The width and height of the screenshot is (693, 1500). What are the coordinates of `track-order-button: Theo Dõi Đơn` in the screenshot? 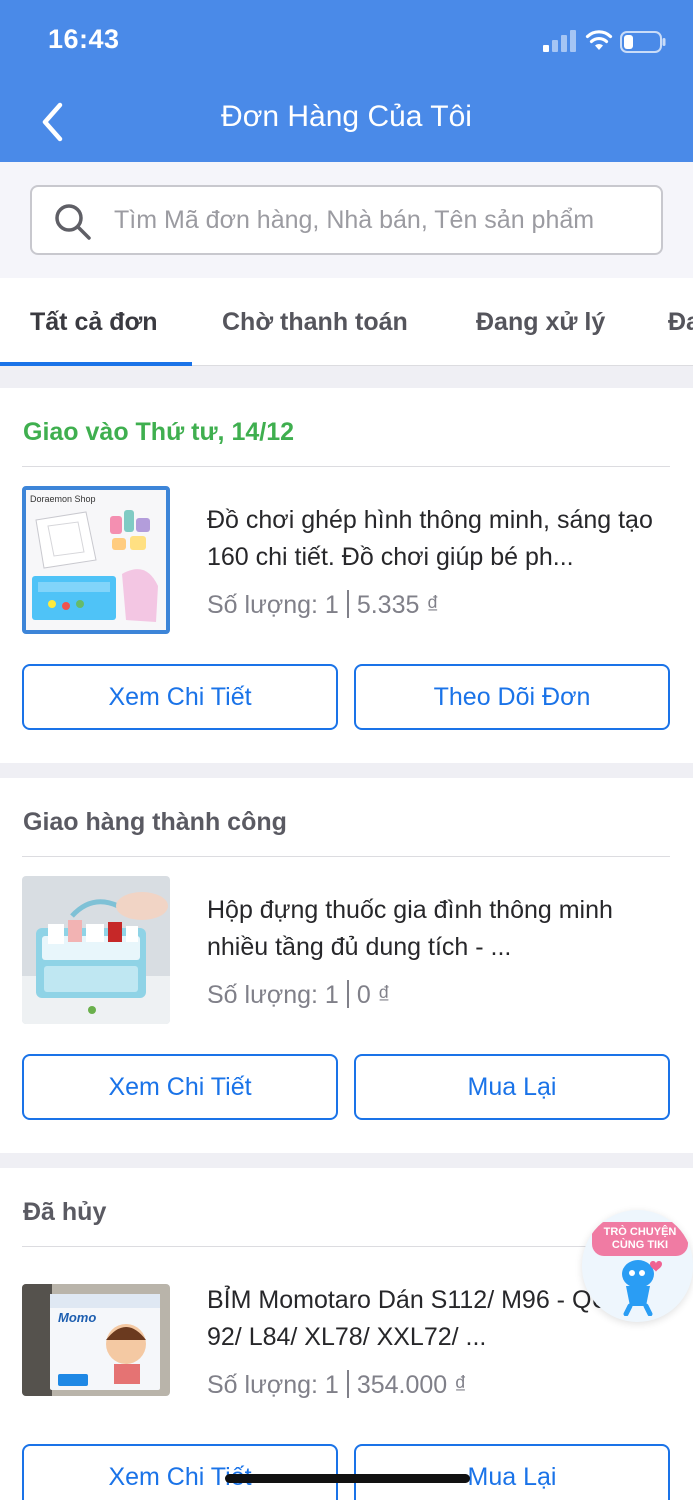 It's located at (512, 697).